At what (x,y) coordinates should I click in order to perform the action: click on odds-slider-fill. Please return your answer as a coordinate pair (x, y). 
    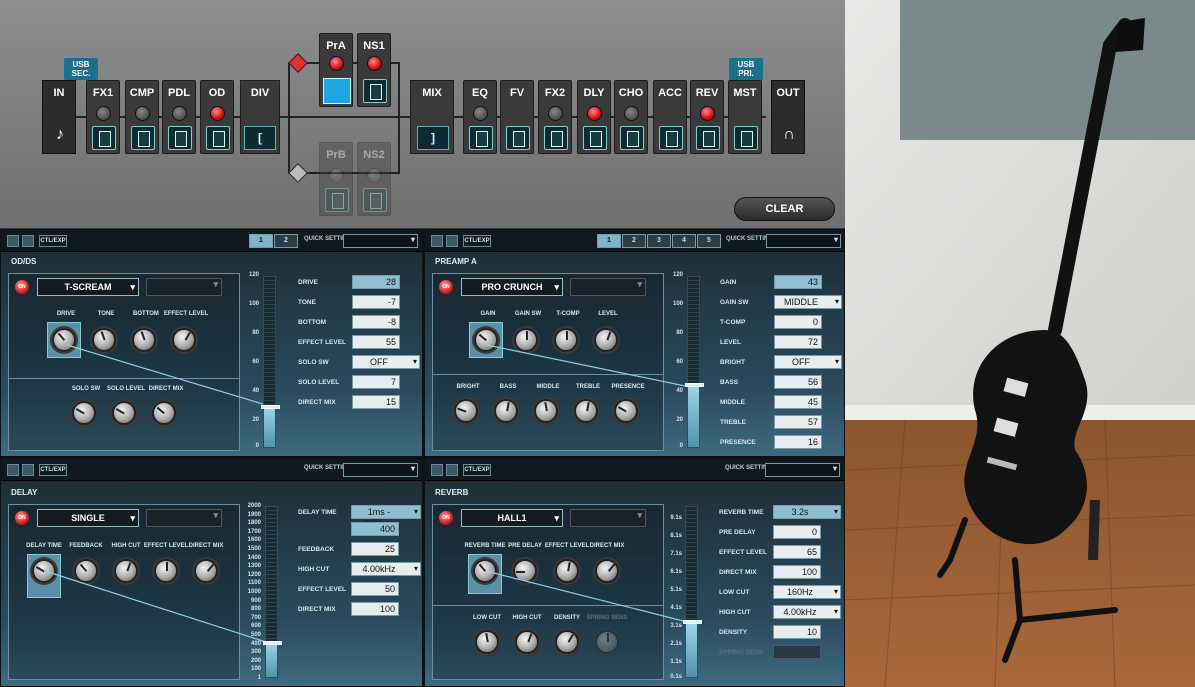
    Looking at the image, I should click on (269, 427).